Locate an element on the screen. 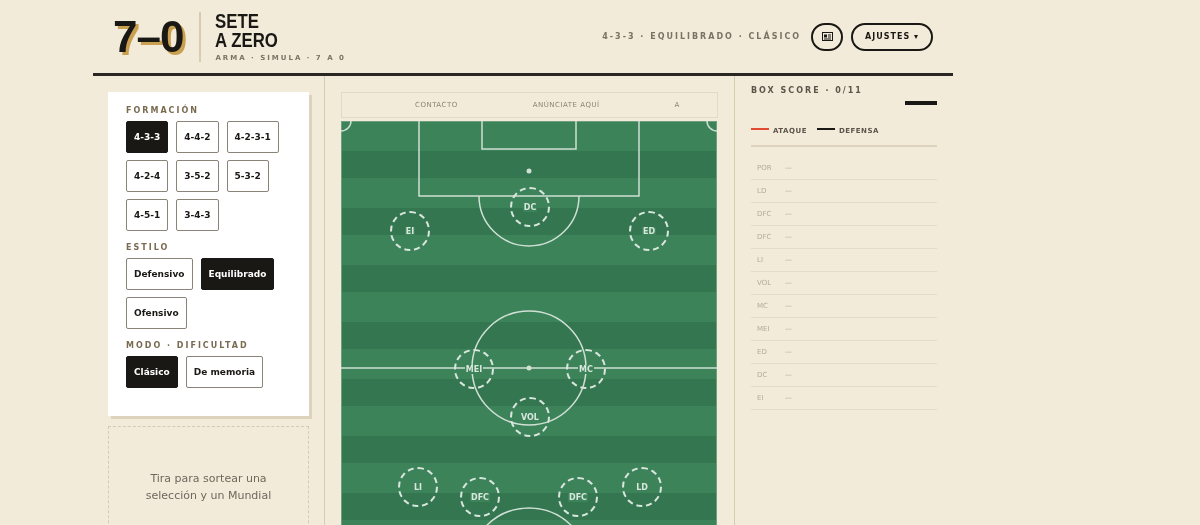  site-title: A ZERO is located at coordinates (247, 39).